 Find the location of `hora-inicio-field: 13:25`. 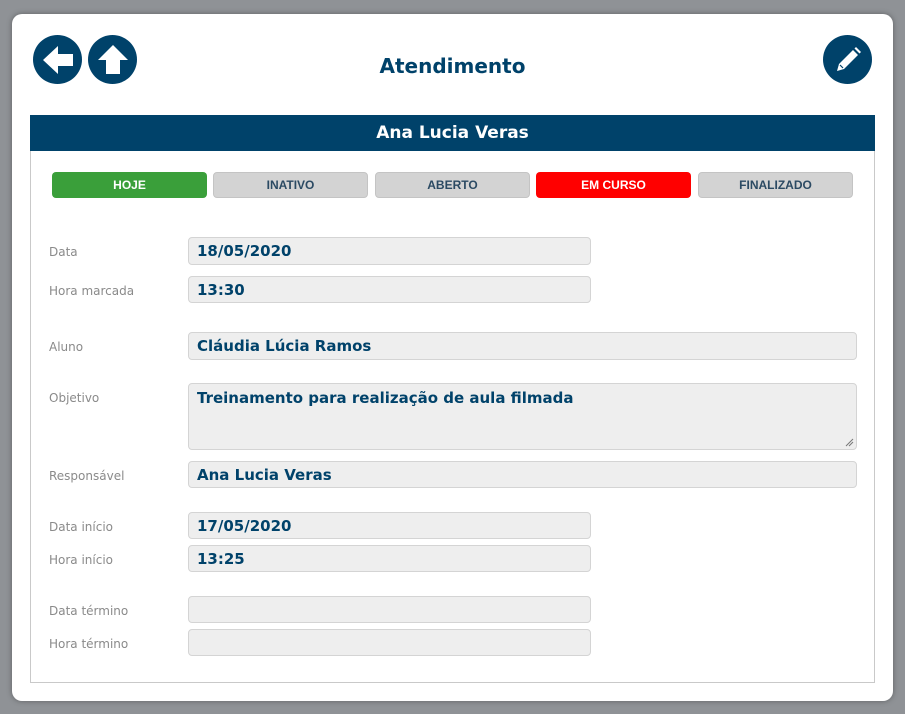

hora-inicio-field: 13:25 is located at coordinates (389, 558).